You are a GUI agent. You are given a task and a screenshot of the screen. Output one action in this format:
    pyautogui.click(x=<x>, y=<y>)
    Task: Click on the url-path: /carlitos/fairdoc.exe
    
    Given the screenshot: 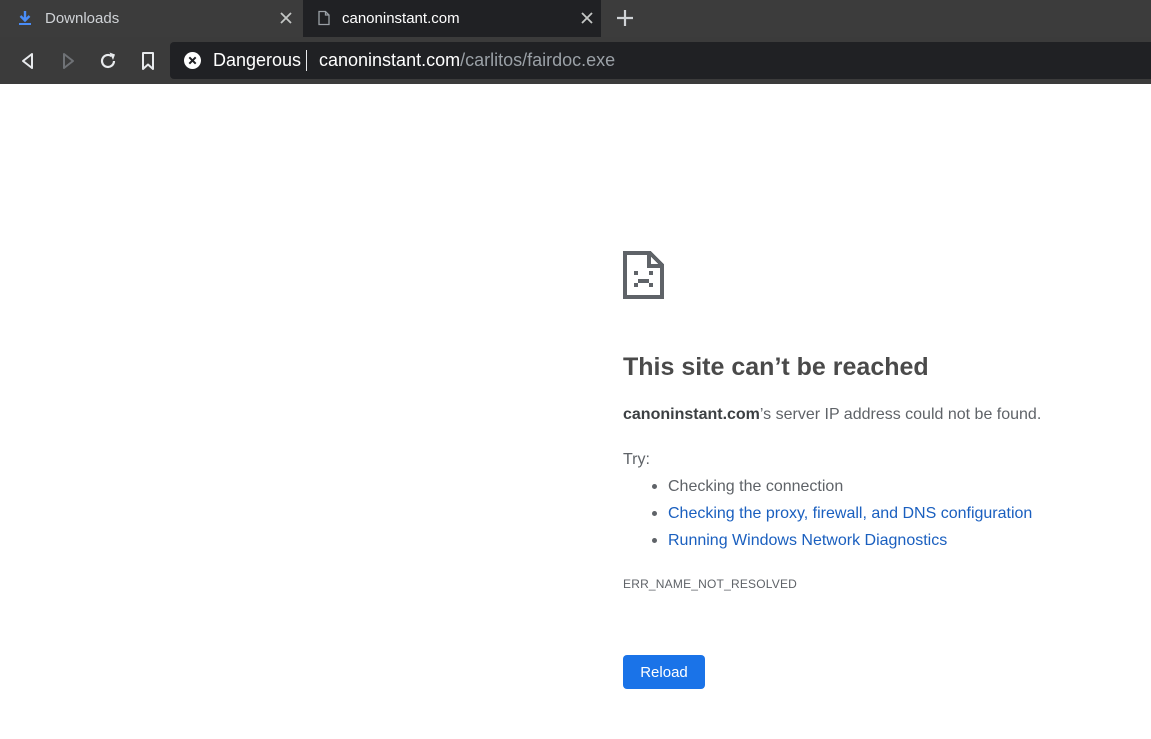 What is the action you would take?
    pyautogui.click(x=538, y=60)
    